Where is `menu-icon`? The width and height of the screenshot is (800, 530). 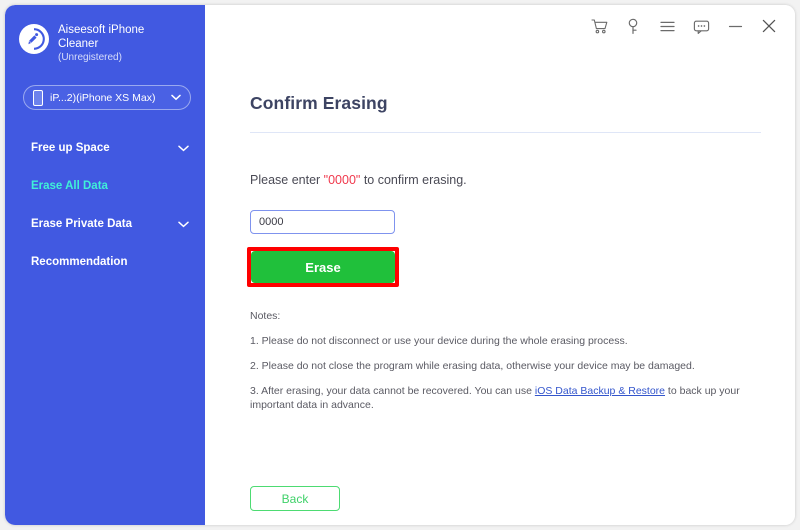
menu-icon is located at coordinates (667, 26).